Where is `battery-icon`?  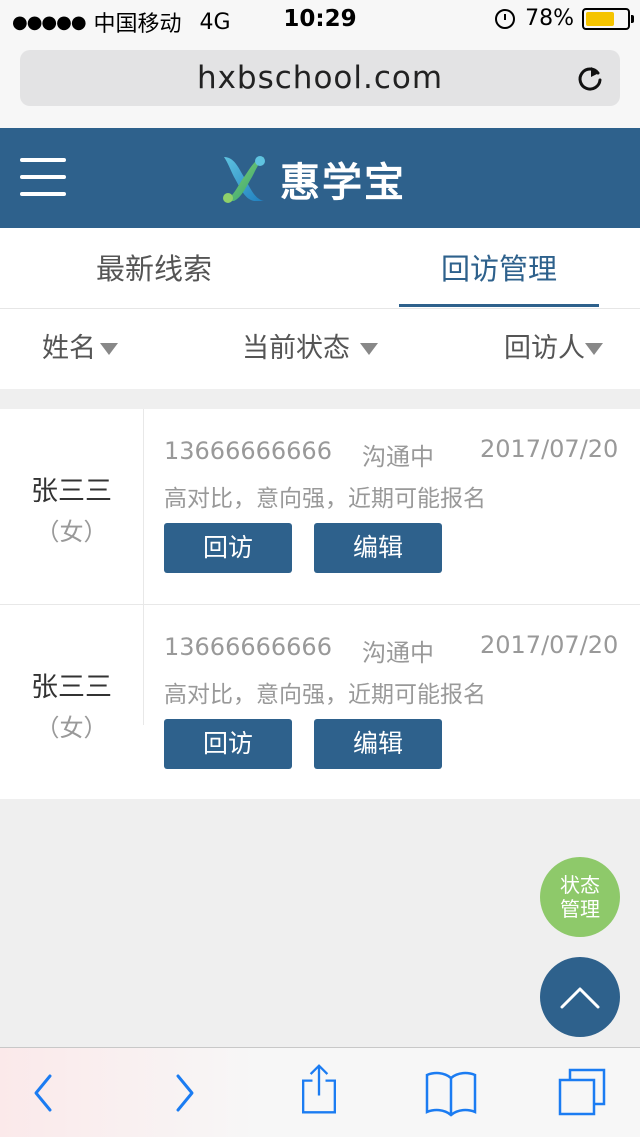 battery-icon is located at coordinates (608, 18).